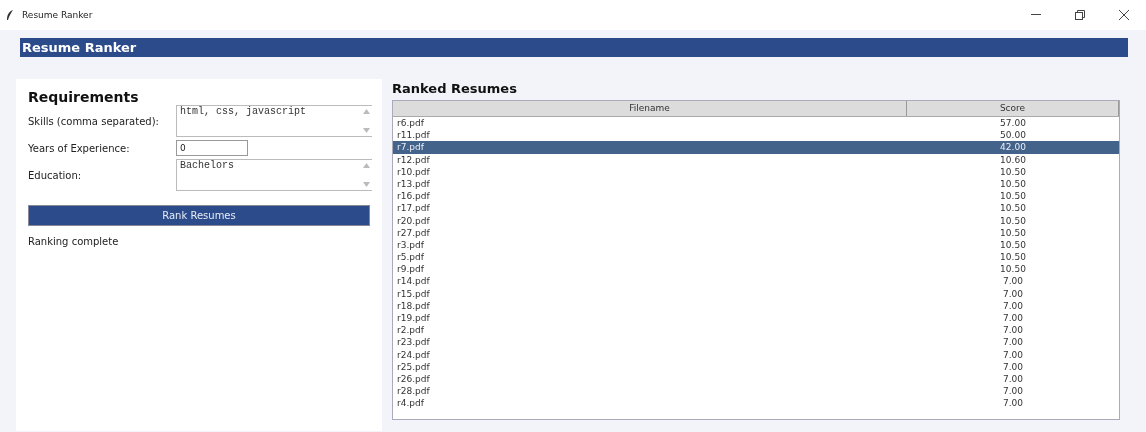 The width and height of the screenshot is (1146, 432). Describe the element at coordinates (756, 342) in the screenshot. I see `table-row: r23.pdf 7.00` at that location.